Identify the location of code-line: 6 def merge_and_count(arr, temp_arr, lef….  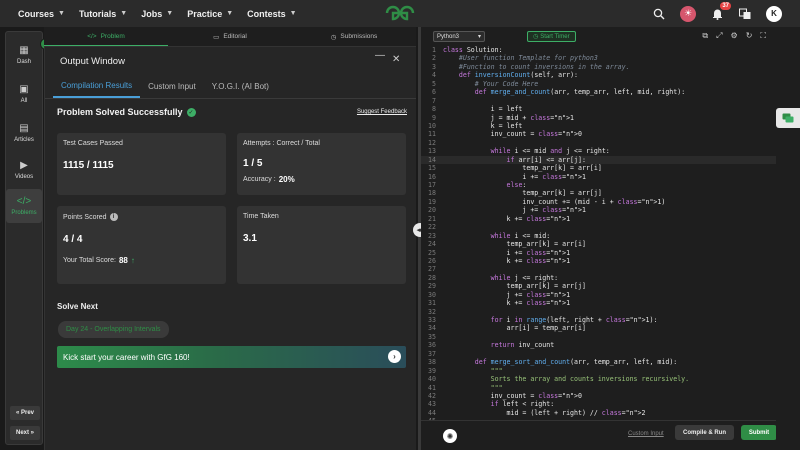
(598, 92).